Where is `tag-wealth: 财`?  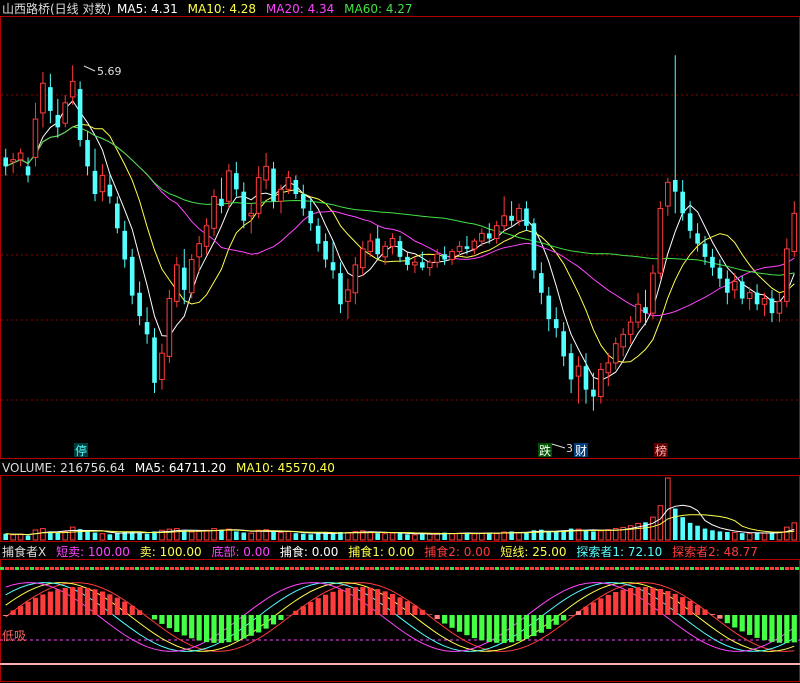 tag-wealth: 财 is located at coordinates (581, 451).